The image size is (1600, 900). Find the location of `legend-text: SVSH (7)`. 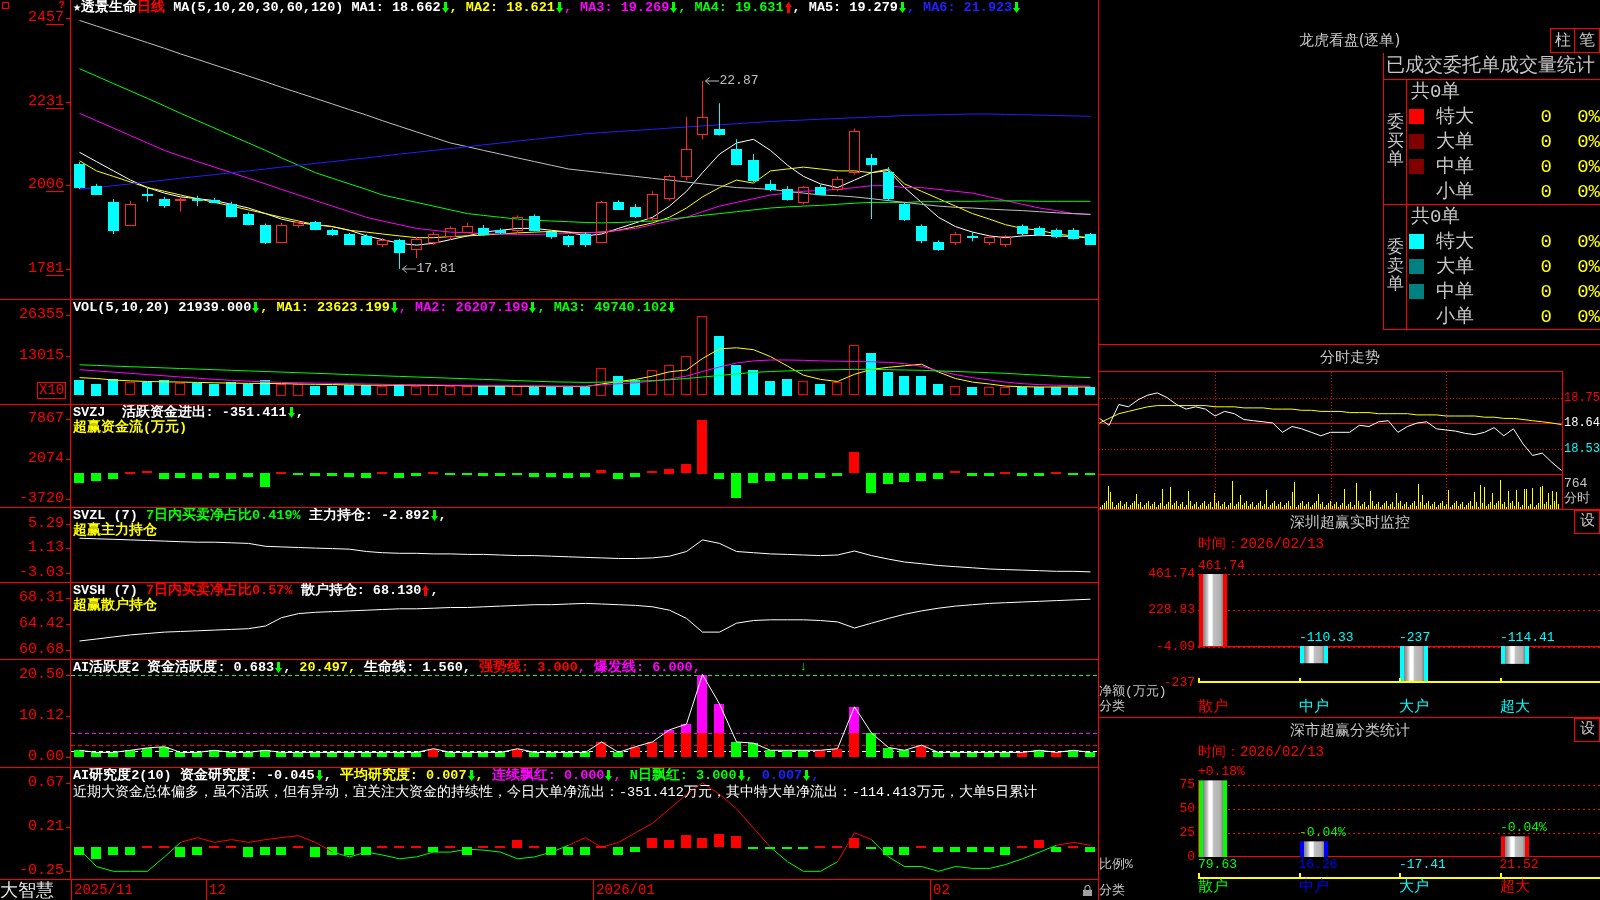

legend-text: SVSH (7) is located at coordinates (106, 590).